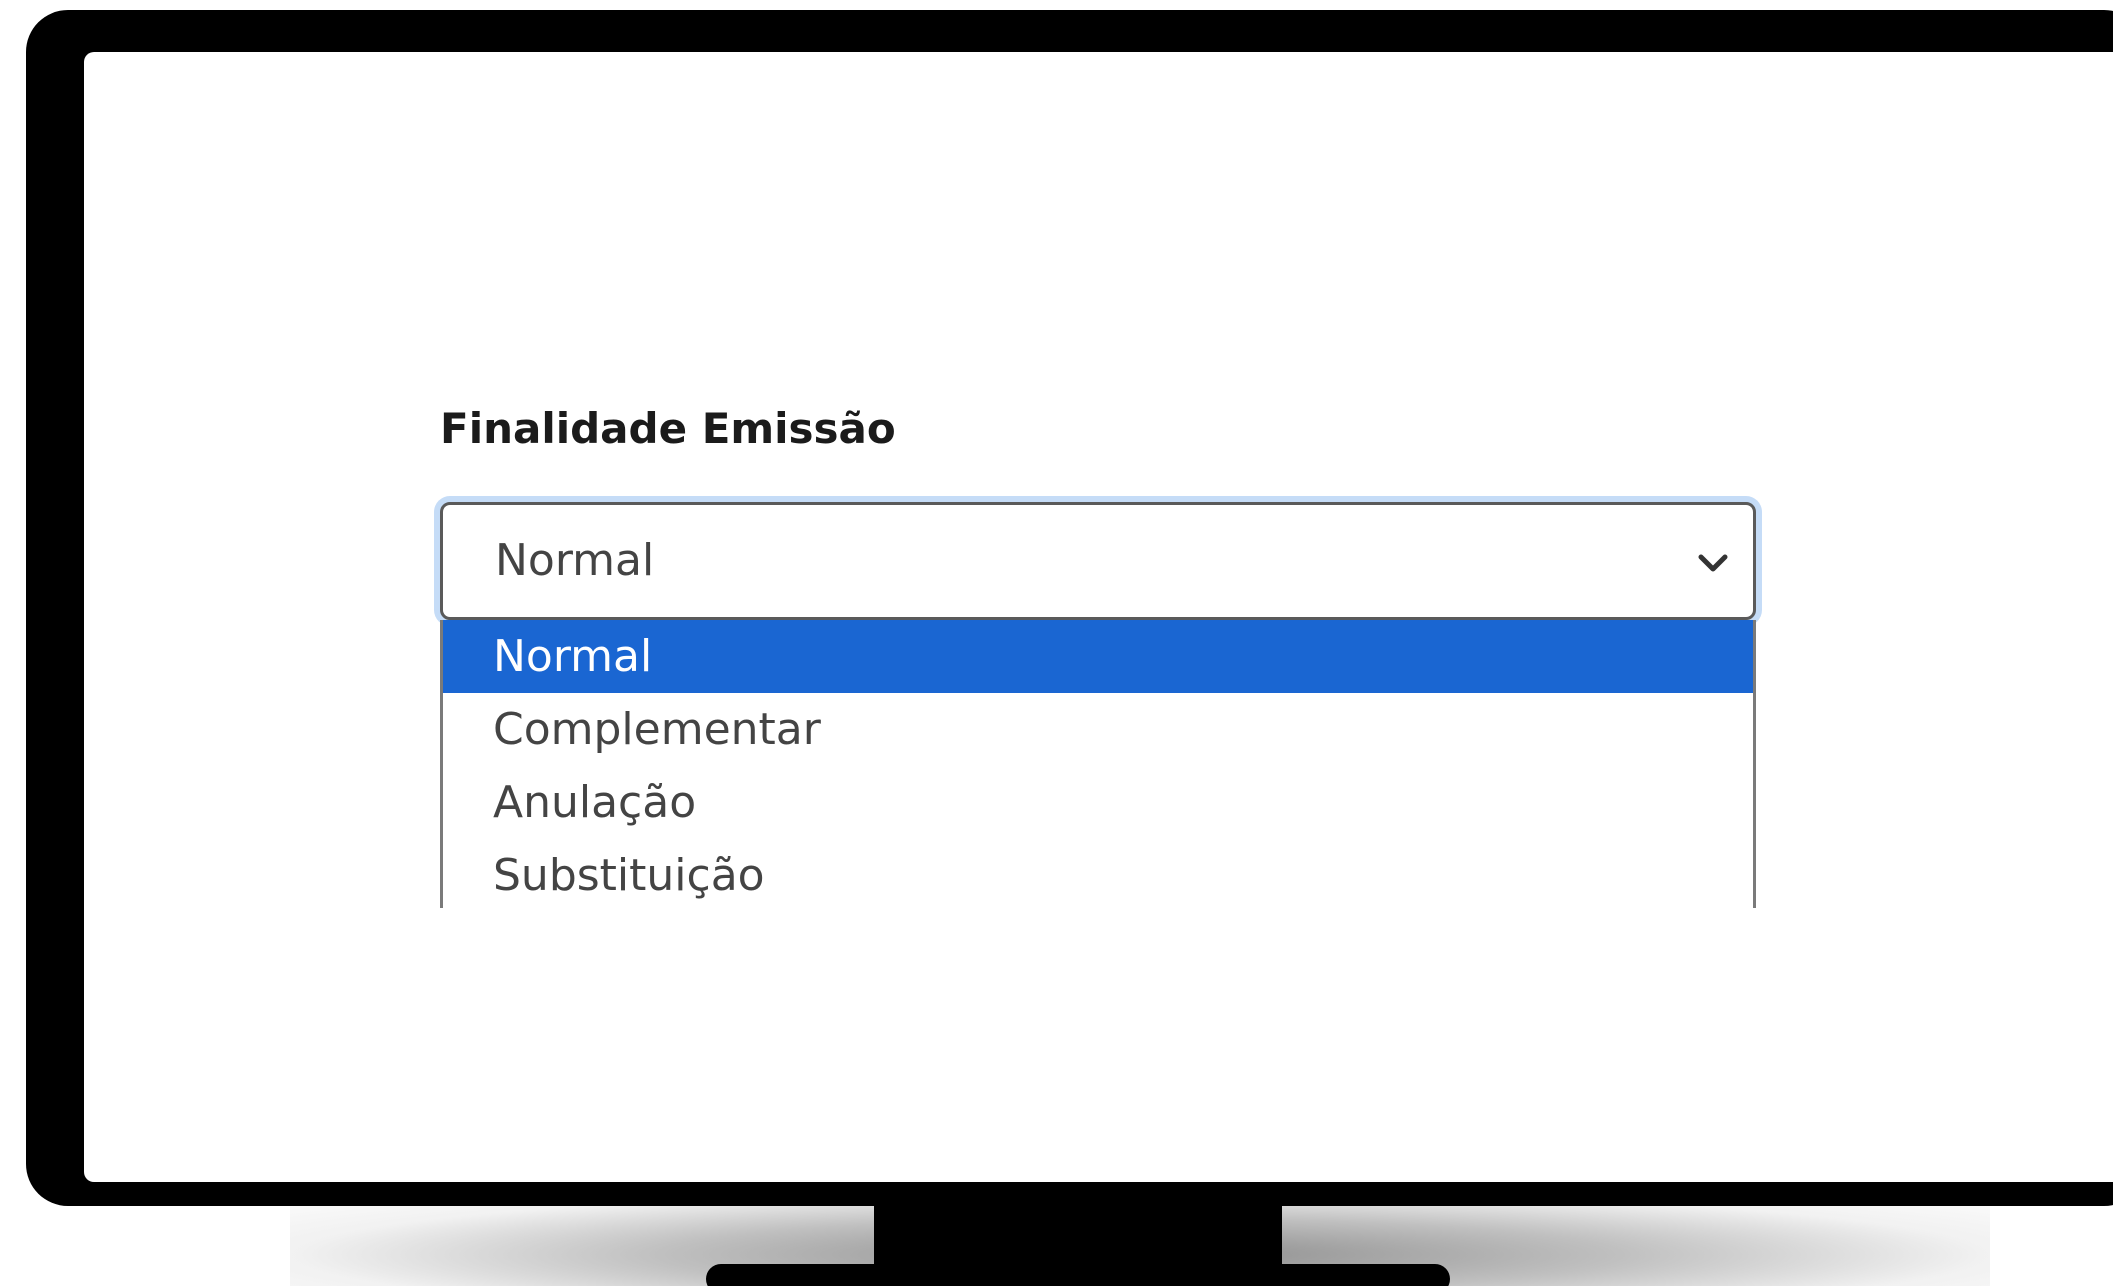  Describe the element at coordinates (668, 428) in the screenshot. I see `finalidade-emissao-label: Finalidade Emissão` at that location.